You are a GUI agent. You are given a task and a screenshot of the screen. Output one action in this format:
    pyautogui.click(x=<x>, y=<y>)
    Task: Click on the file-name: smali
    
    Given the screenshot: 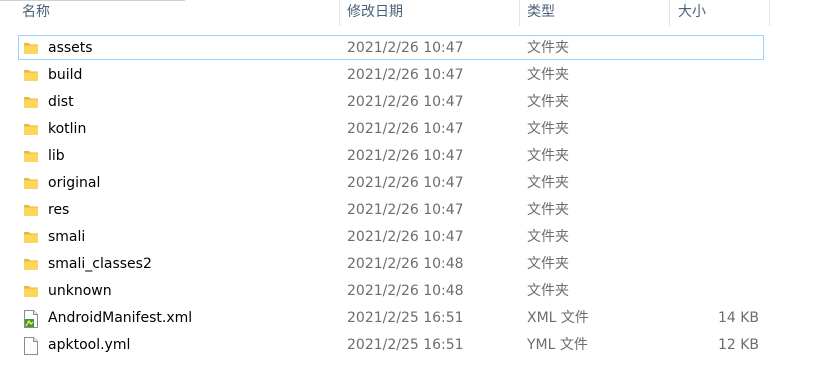 What is the action you would take?
    pyautogui.click(x=67, y=237)
    